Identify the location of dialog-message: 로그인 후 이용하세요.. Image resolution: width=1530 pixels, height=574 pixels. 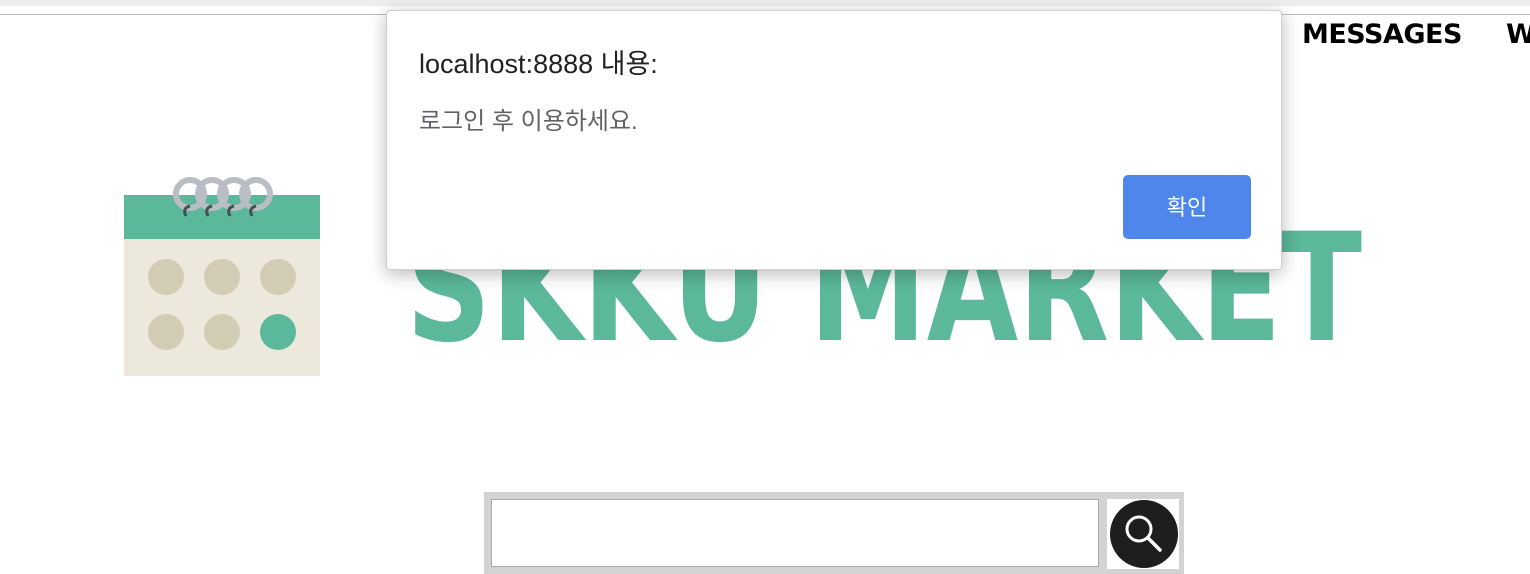
(528, 121).